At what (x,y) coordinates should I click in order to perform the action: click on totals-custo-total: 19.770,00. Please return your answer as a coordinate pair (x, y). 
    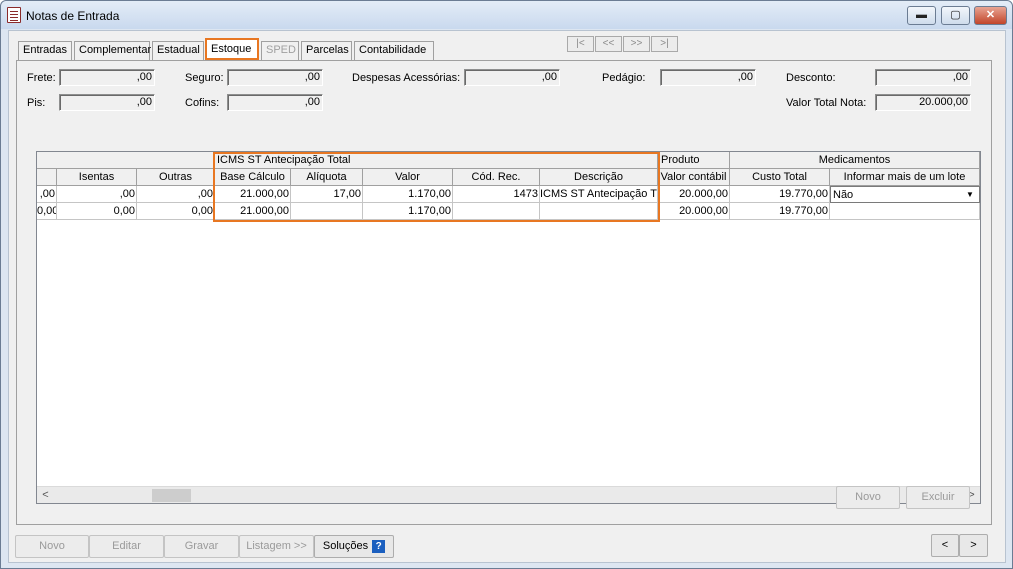
    Looking at the image, I should click on (780, 211).